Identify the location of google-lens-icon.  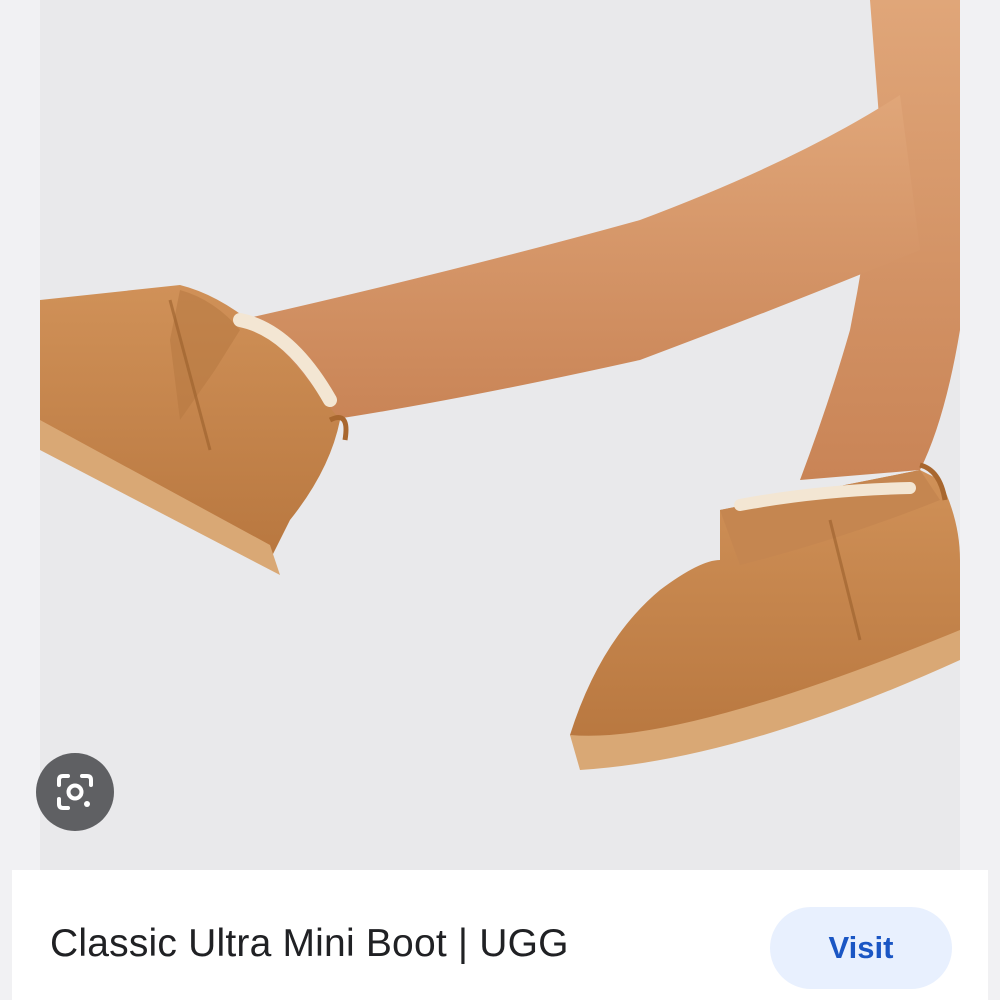
(75, 792).